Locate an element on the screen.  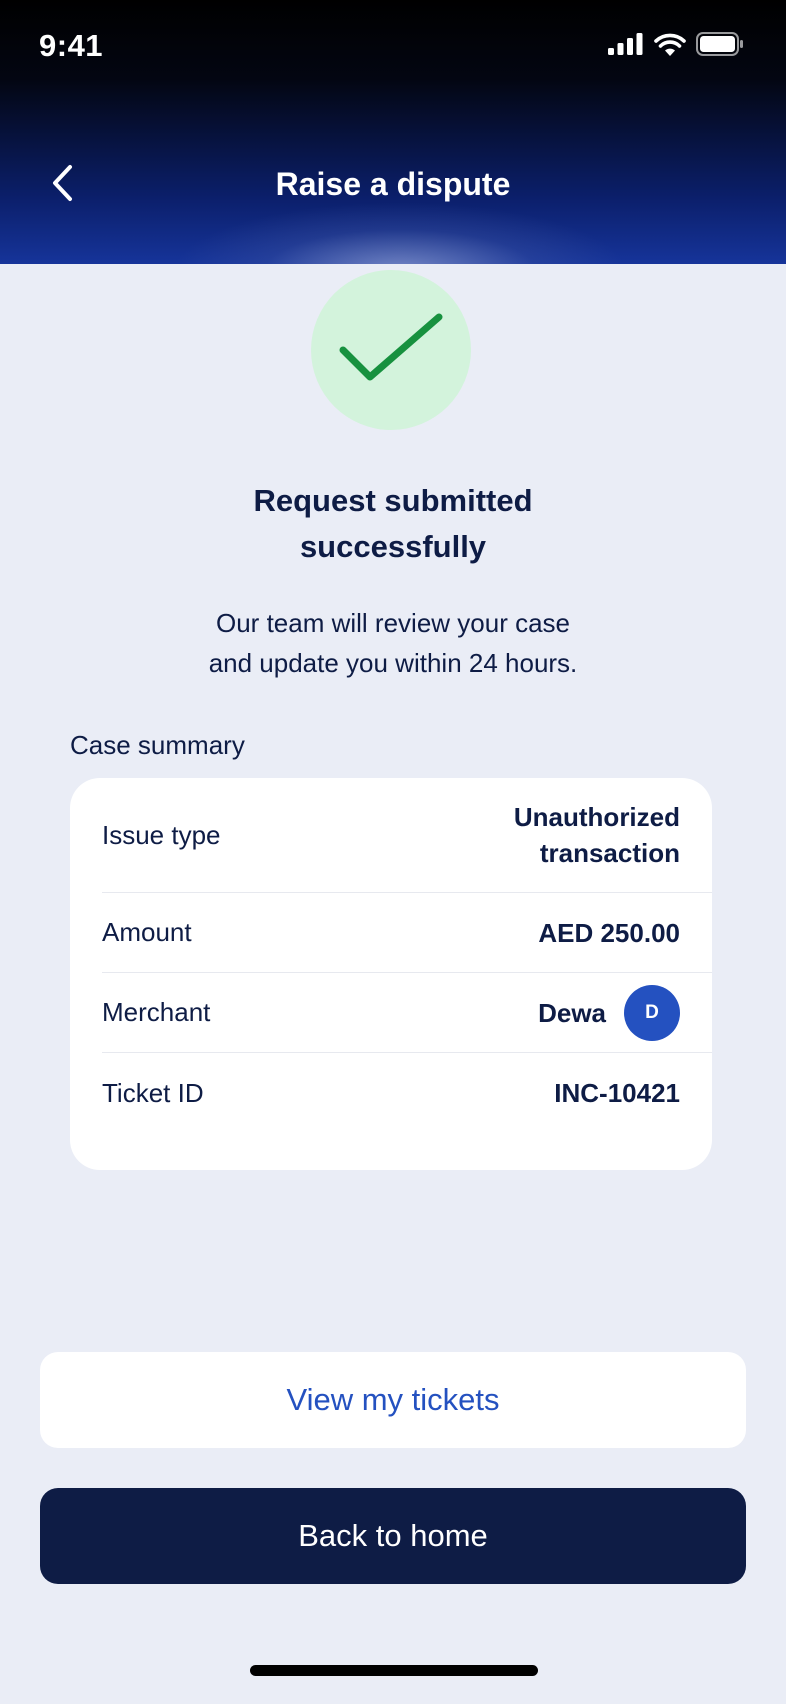
case-summary-label: Case summary is located at coordinates (157, 745).